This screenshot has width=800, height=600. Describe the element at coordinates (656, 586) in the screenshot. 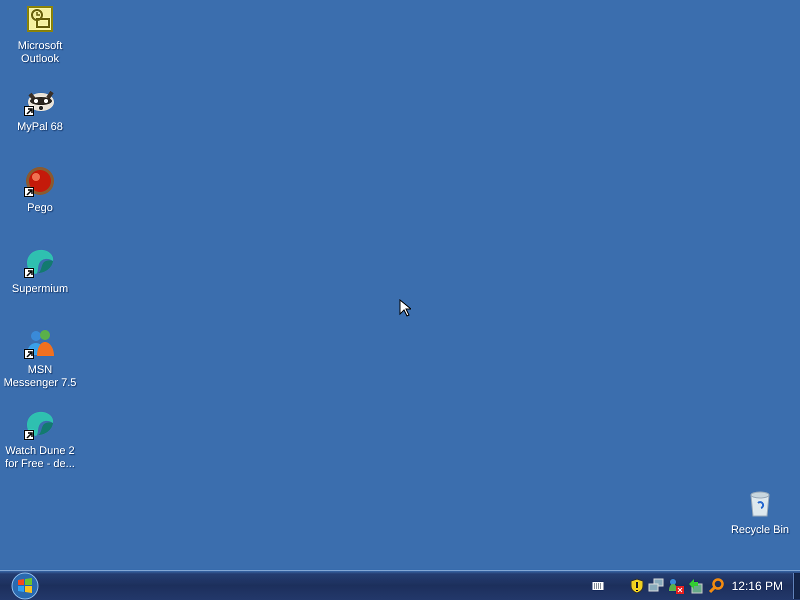

I see `network-icon` at that location.